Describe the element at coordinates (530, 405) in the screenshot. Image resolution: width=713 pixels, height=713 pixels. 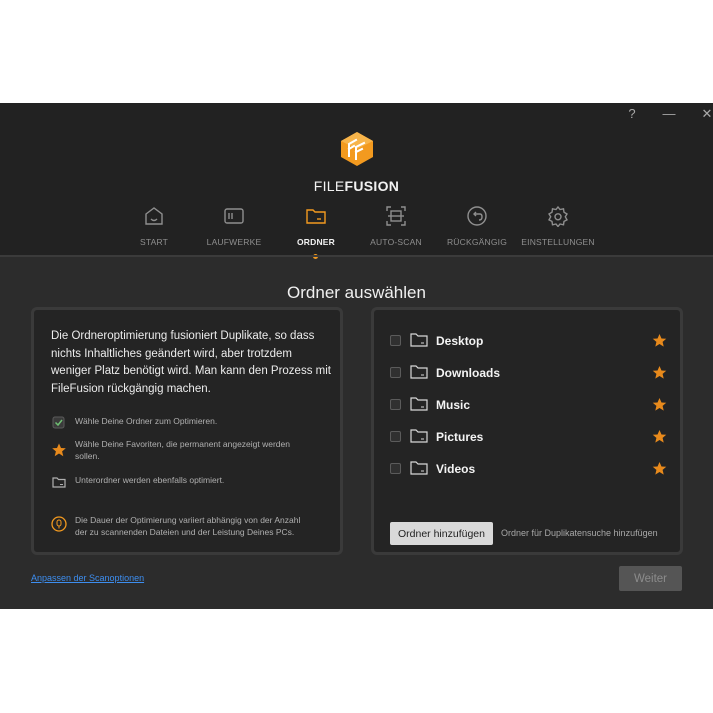
I see `folder-row-music: Music` at that location.